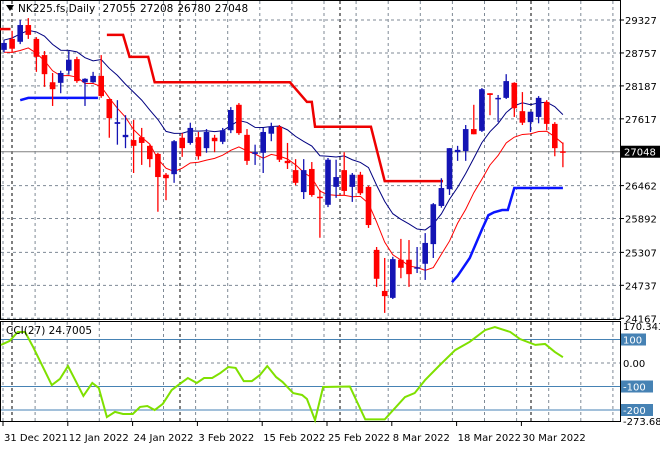 The image size is (660, 450). Describe the element at coordinates (641, 87) in the screenshot. I see `price-axis-label: 28187` at that location.